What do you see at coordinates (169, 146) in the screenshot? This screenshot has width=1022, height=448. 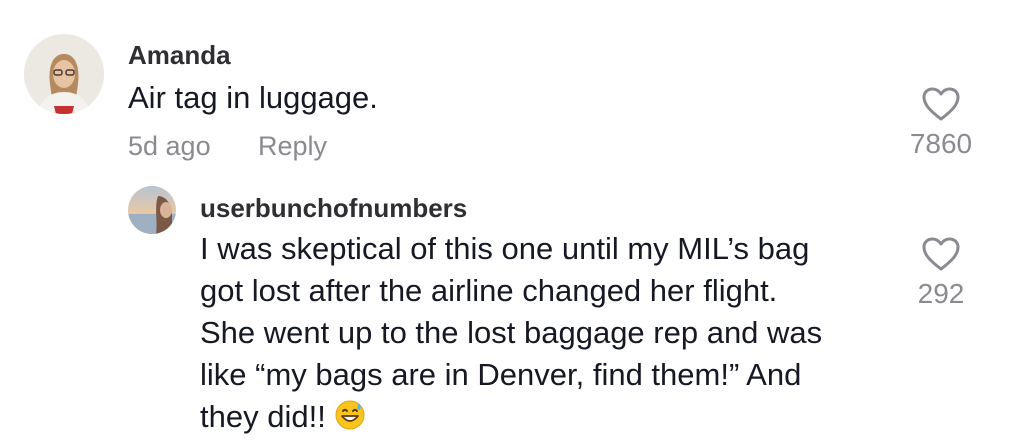 I see `comment-age: 5d ago` at bounding box center [169, 146].